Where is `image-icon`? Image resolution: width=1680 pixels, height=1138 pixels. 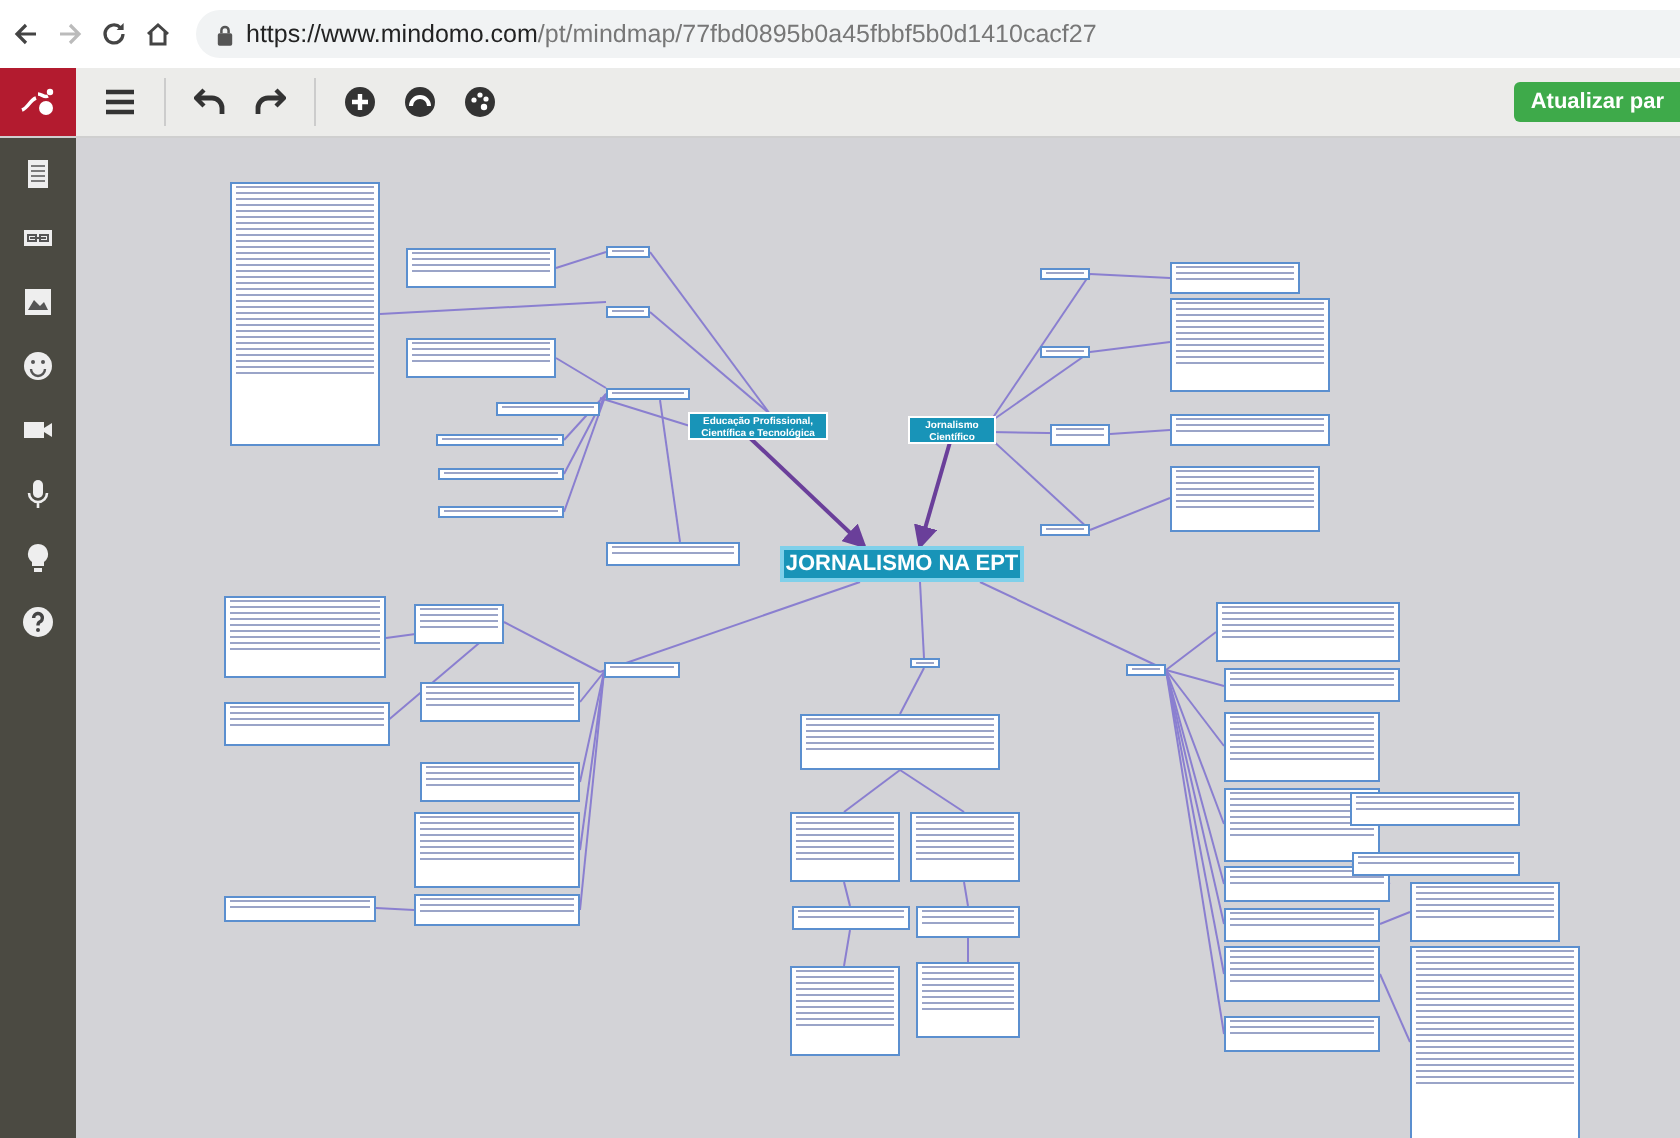
image-icon is located at coordinates (38, 302).